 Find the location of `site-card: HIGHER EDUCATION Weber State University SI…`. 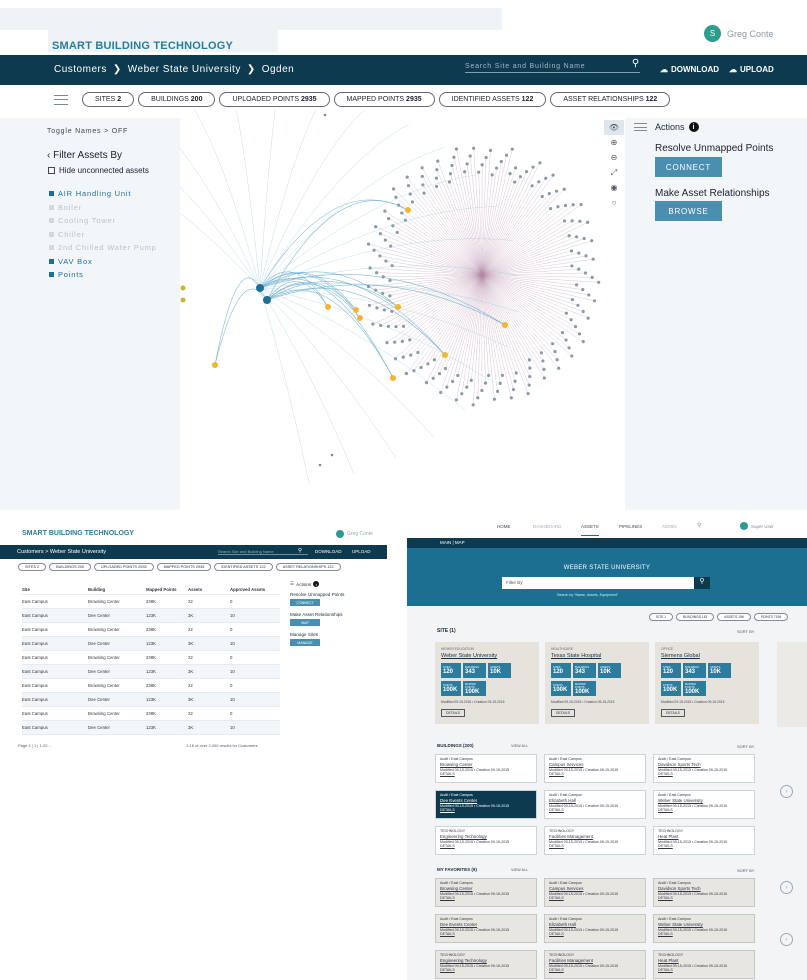

site-card: HIGHER EDUCATION Weber State University SI… is located at coordinates (487, 683).